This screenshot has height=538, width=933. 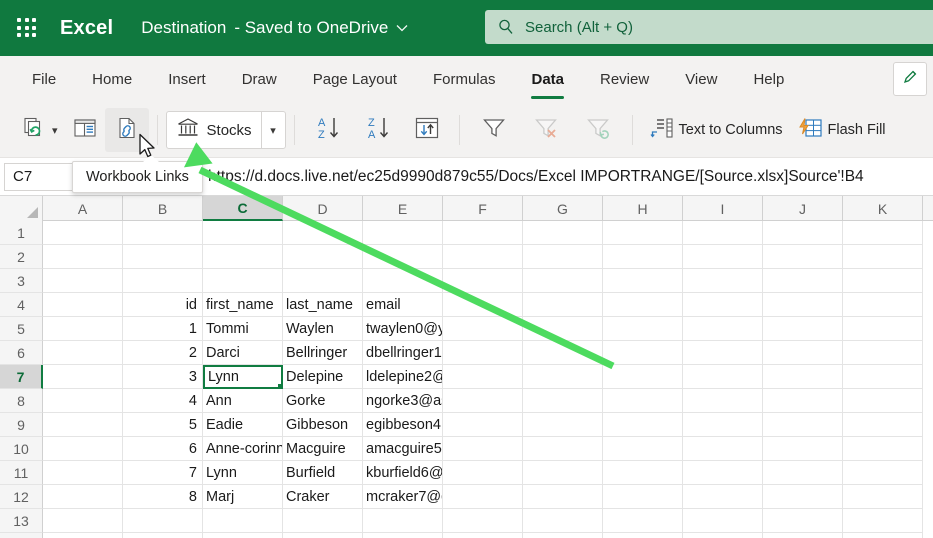 What do you see at coordinates (723, 401) in the screenshot?
I see `cell-i8` at bounding box center [723, 401].